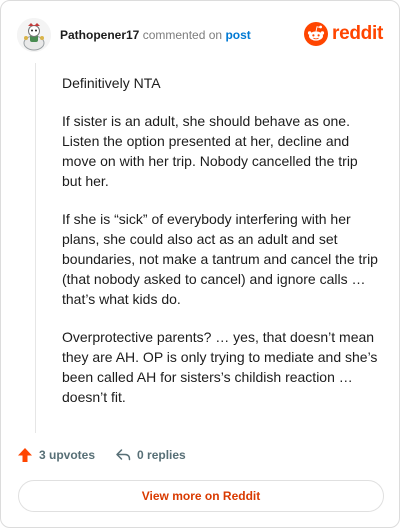  I want to click on user-avatar, so click(34, 35).